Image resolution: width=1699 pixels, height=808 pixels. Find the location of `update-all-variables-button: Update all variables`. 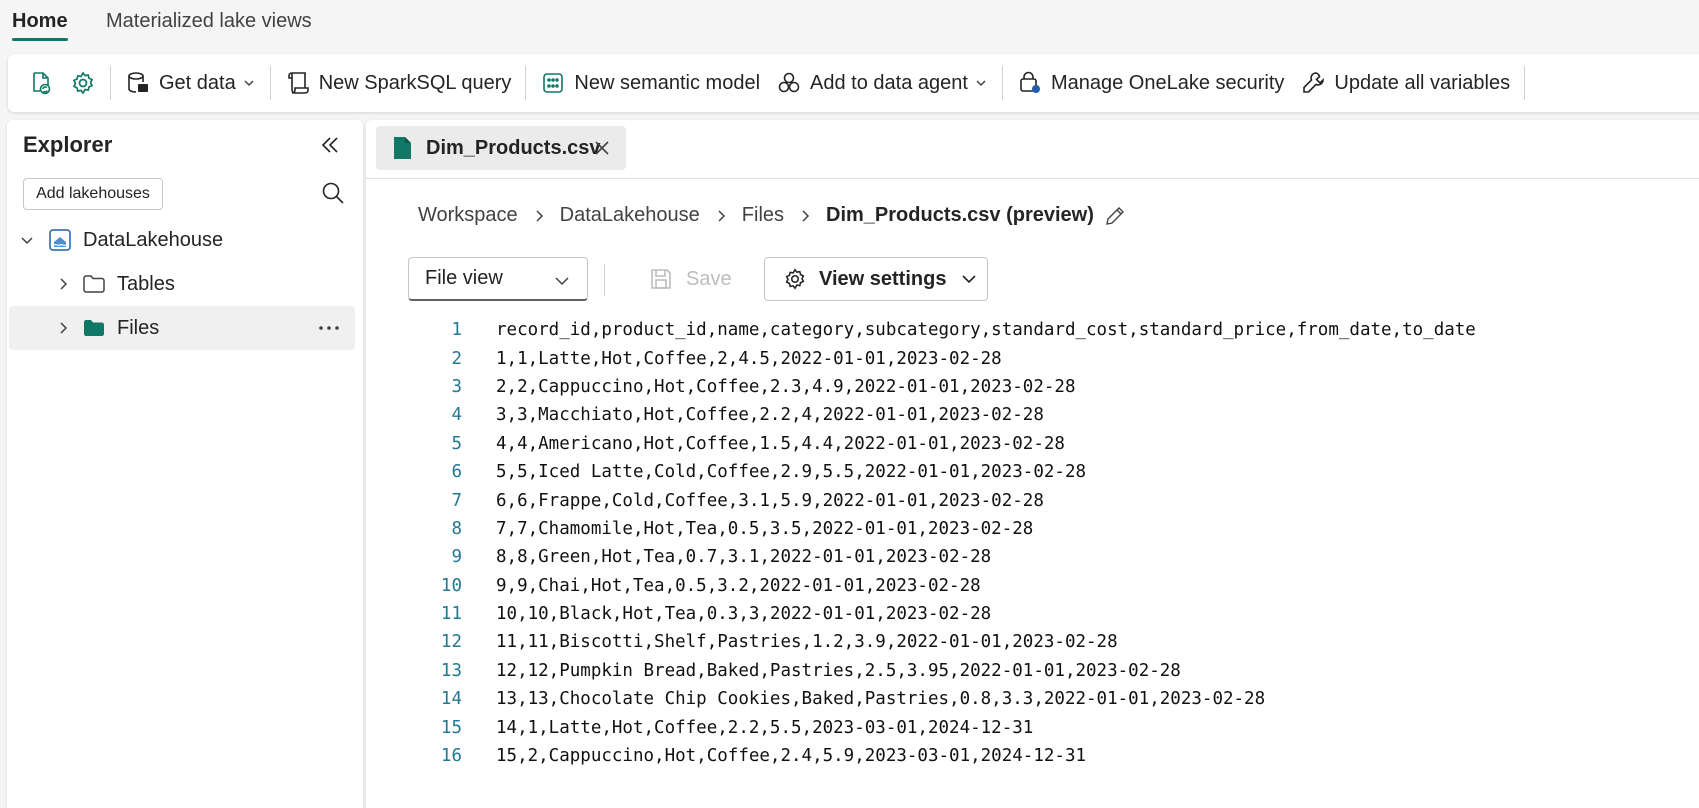

update-all-variables-button: Update all variables is located at coordinates (1405, 83).